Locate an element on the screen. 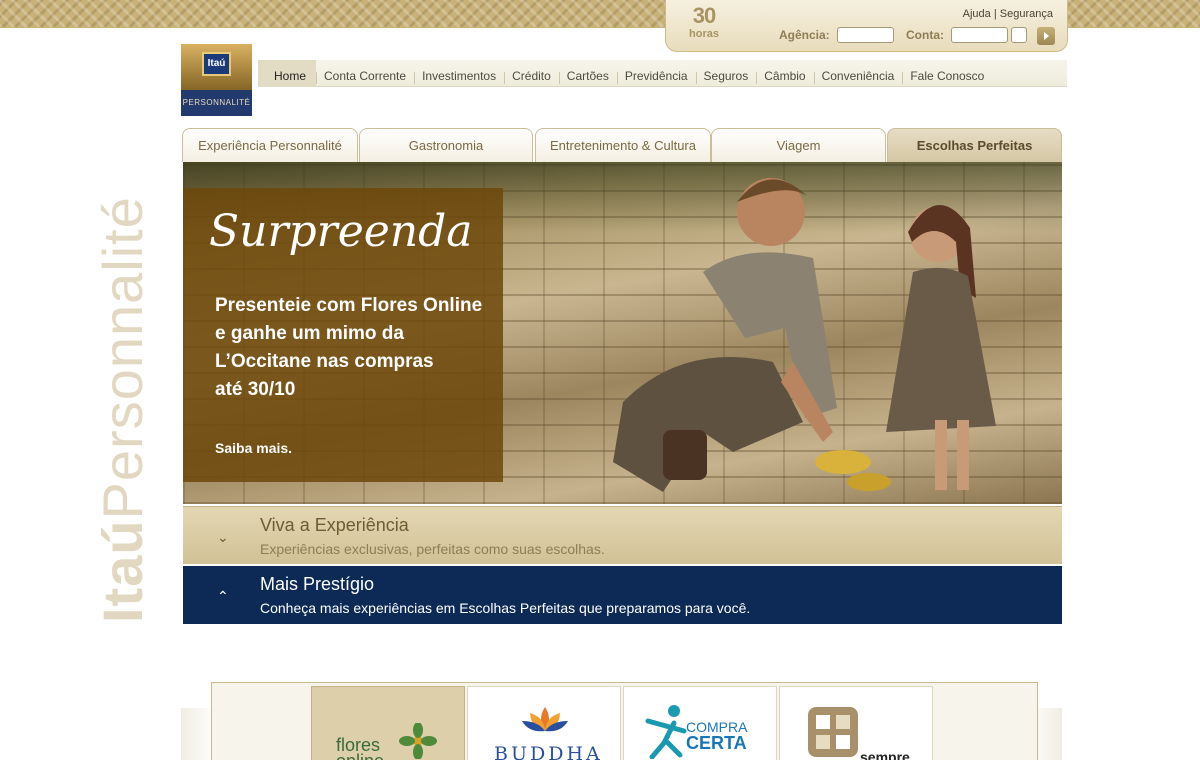 Image resolution: width=1200 pixels, height=760 pixels. login-submit-button is located at coordinates (1046, 36).